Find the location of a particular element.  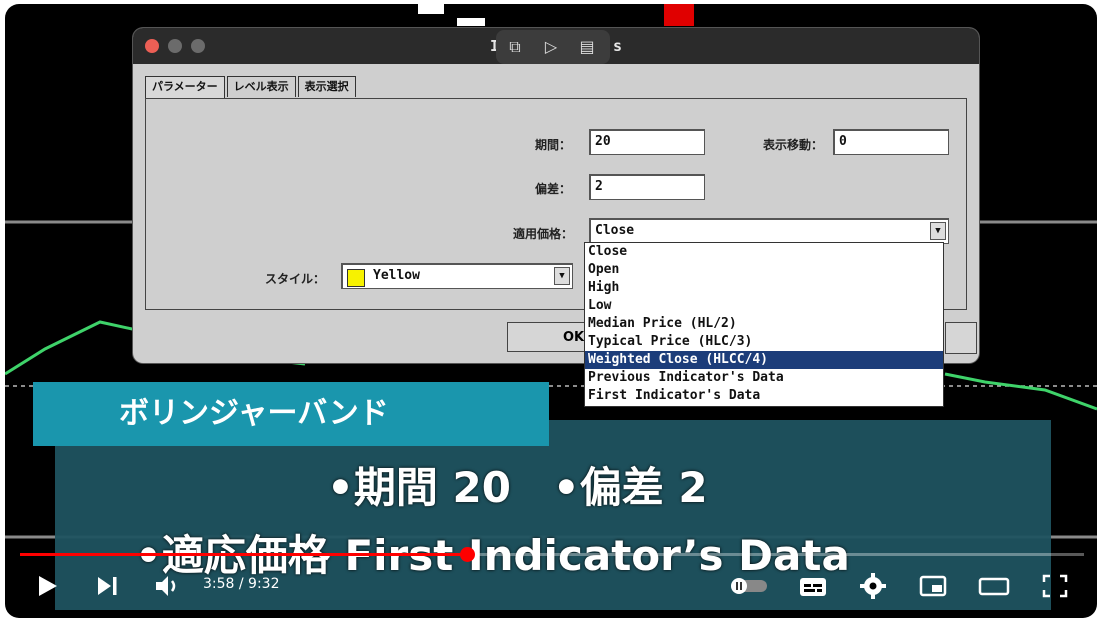

apply-price-value: Close is located at coordinates (615, 230).